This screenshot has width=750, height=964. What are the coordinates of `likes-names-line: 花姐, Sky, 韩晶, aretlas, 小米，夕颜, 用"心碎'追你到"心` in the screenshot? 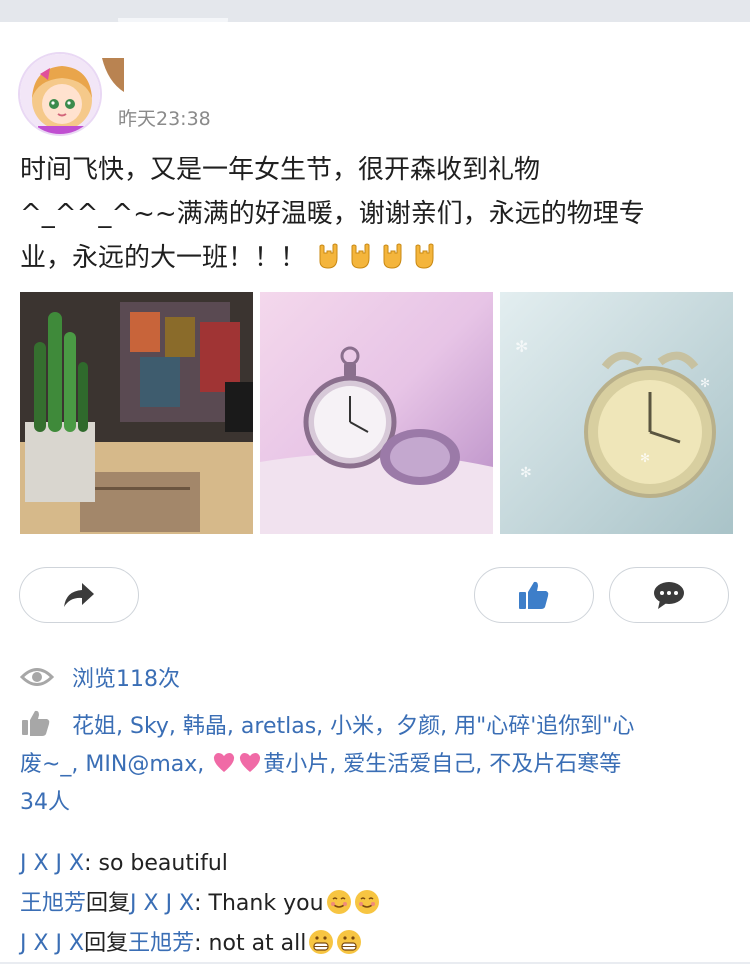 It's located at (353, 726).